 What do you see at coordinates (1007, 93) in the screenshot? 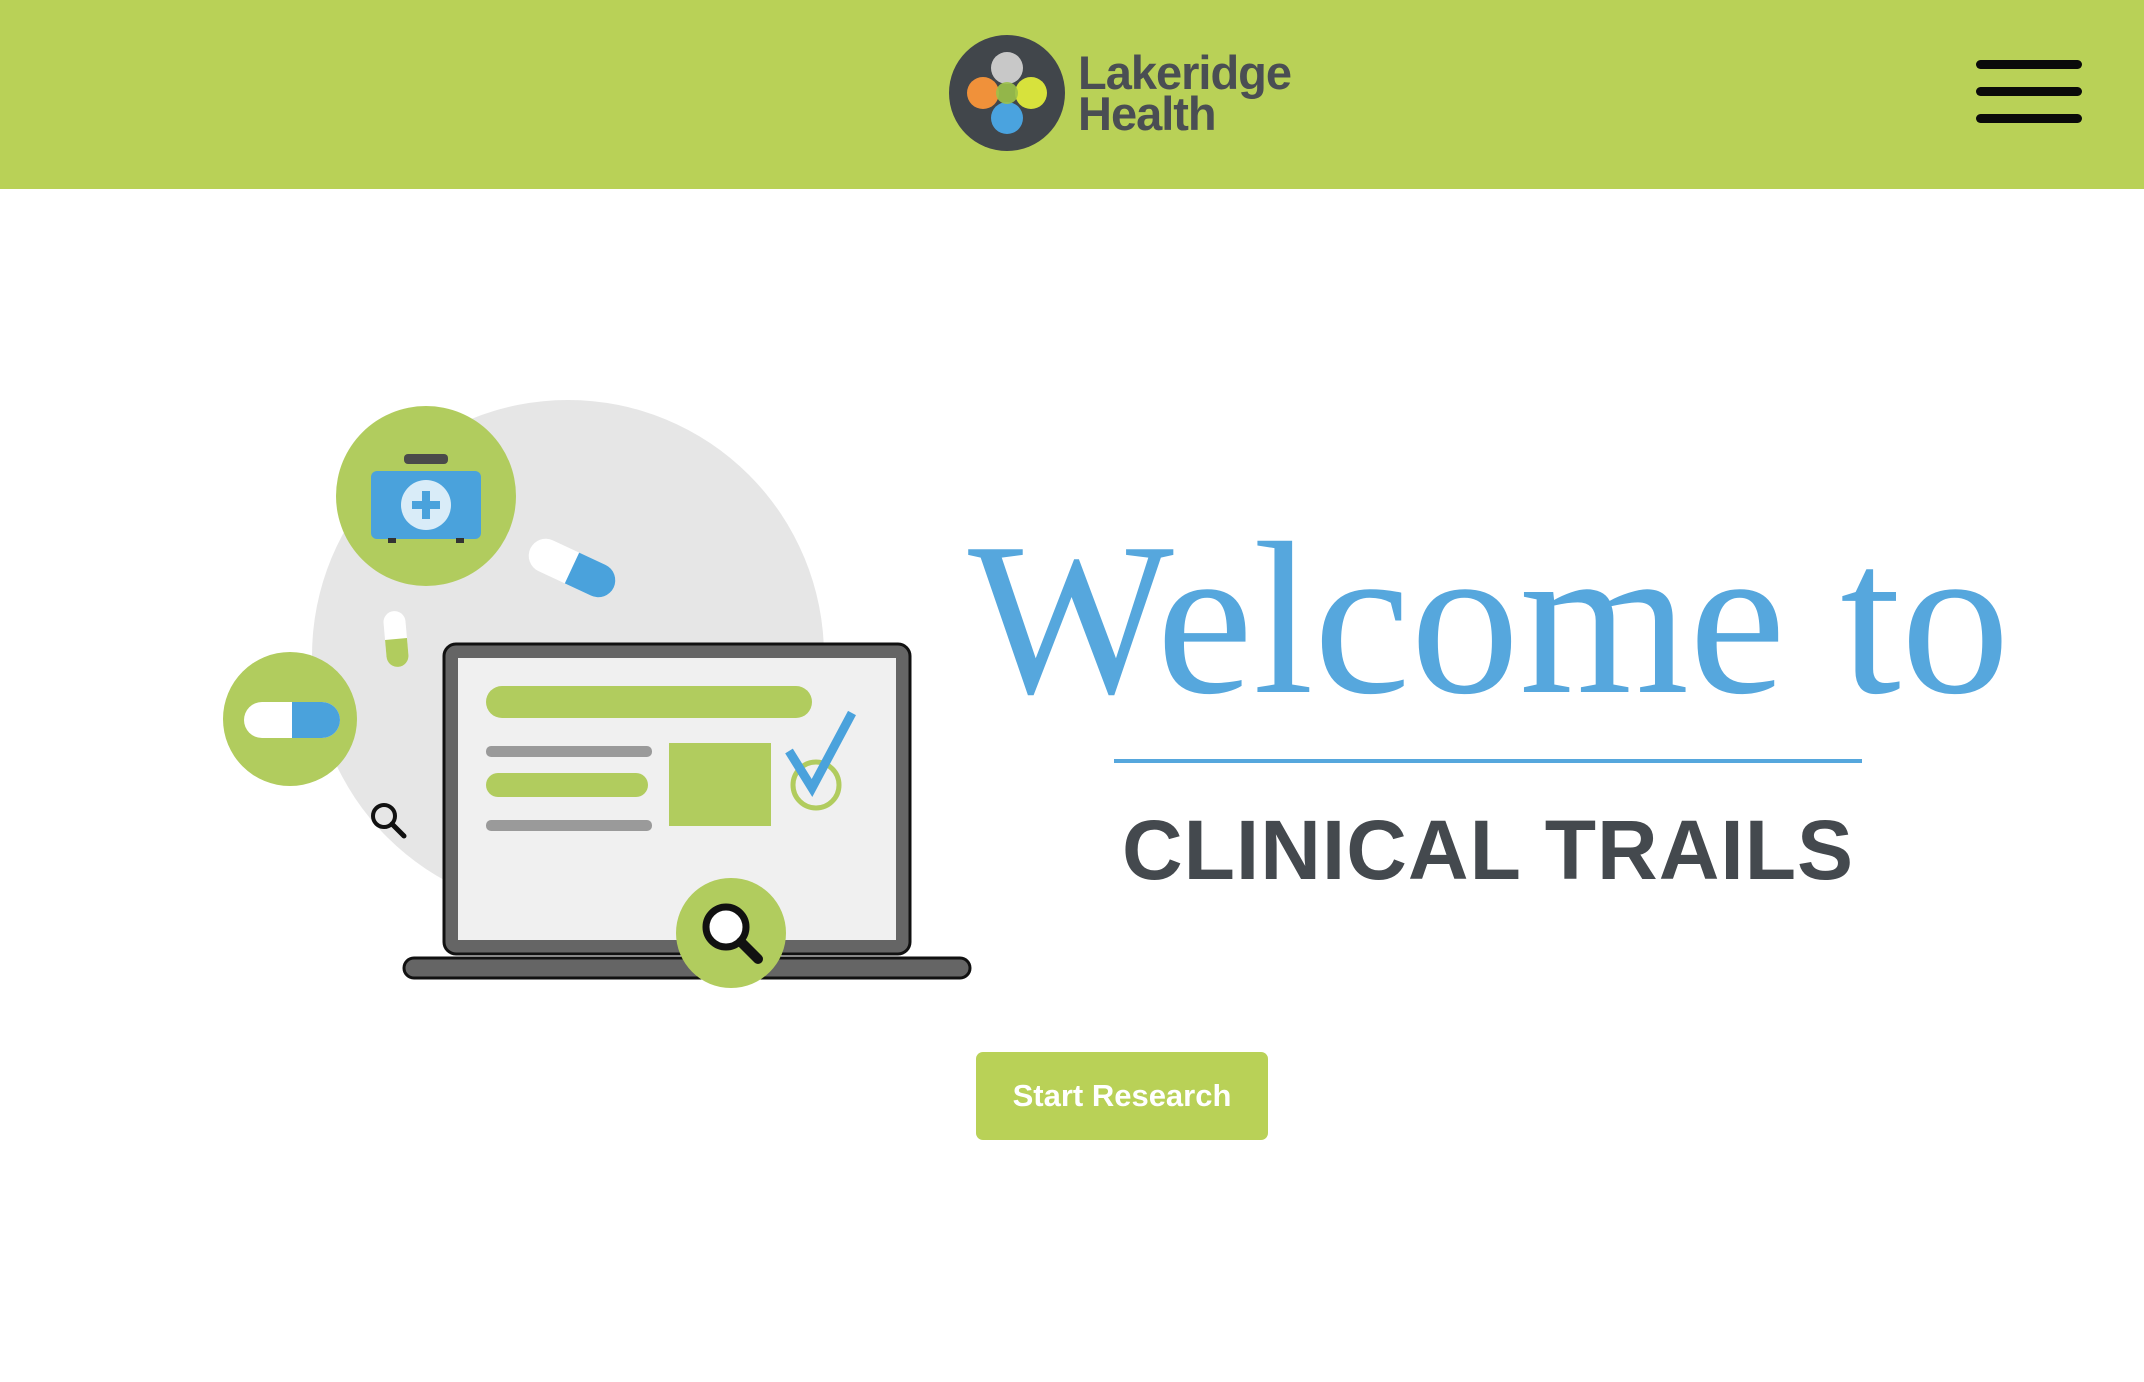
I see `logo-mark-icon` at bounding box center [1007, 93].